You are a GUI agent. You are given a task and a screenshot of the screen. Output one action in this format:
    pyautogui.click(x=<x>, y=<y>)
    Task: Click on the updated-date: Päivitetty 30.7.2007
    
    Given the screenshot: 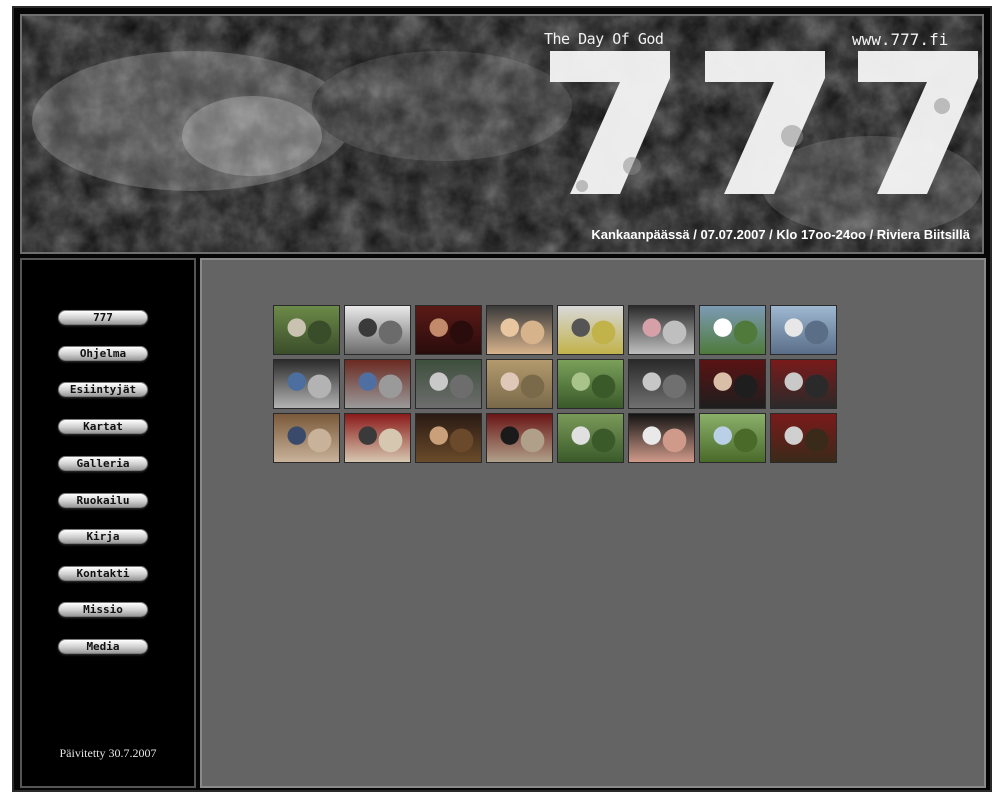 What is the action you would take?
    pyautogui.click(x=108, y=753)
    